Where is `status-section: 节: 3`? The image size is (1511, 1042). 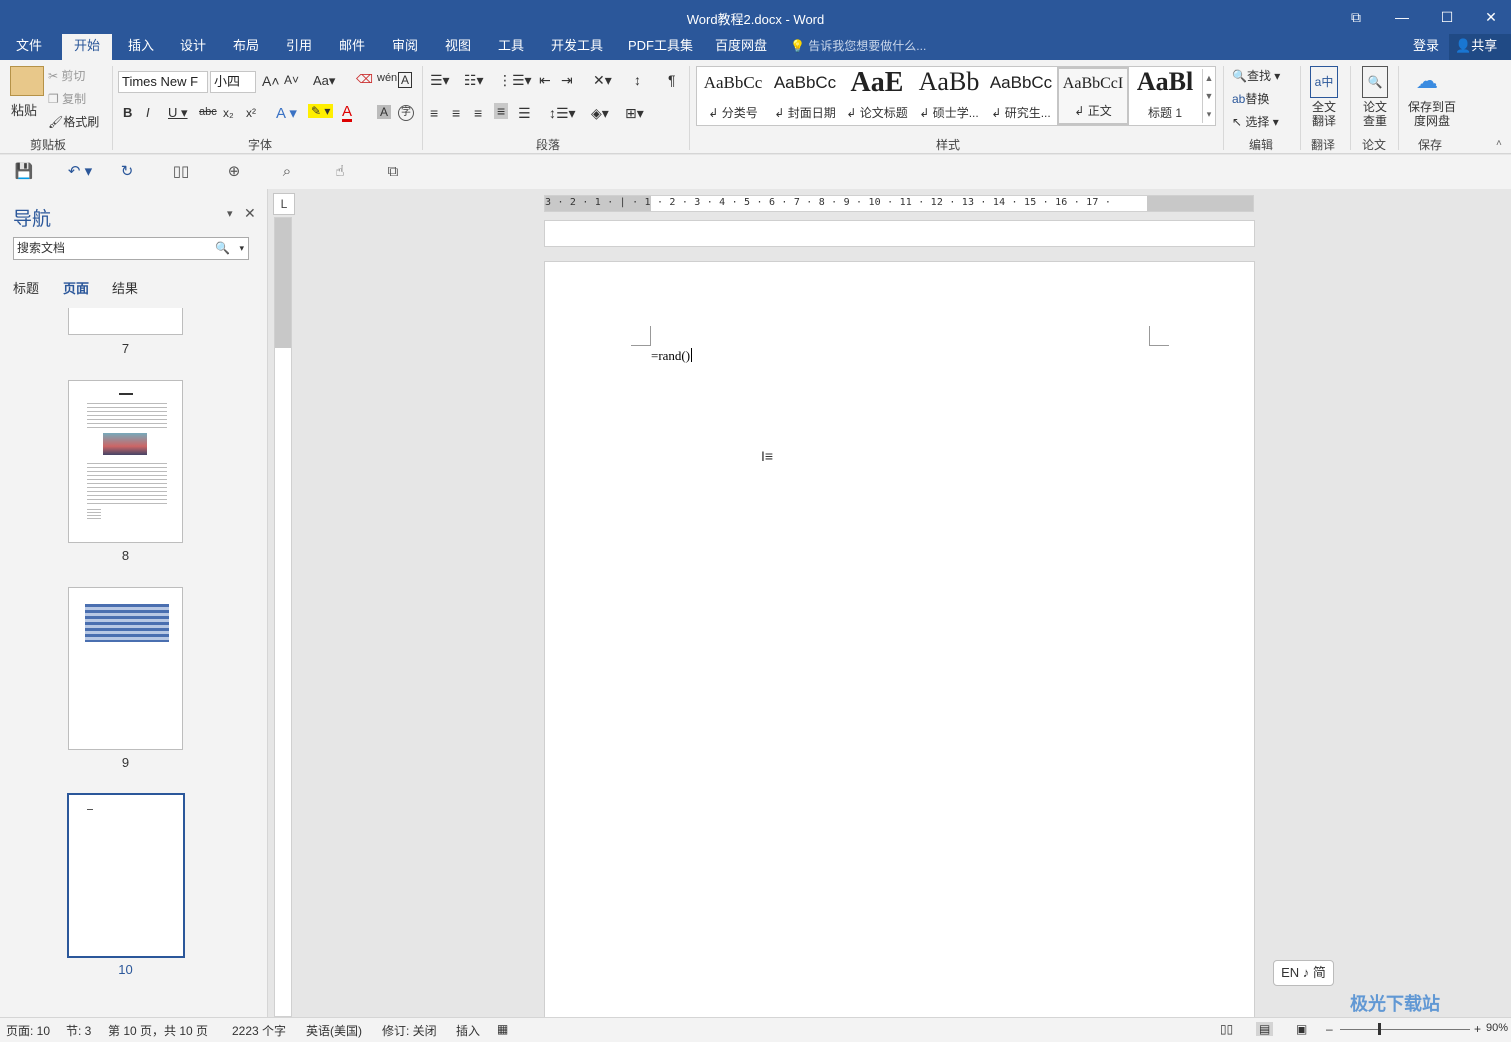 status-section: 节: 3 is located at coordinates (78, 1030).